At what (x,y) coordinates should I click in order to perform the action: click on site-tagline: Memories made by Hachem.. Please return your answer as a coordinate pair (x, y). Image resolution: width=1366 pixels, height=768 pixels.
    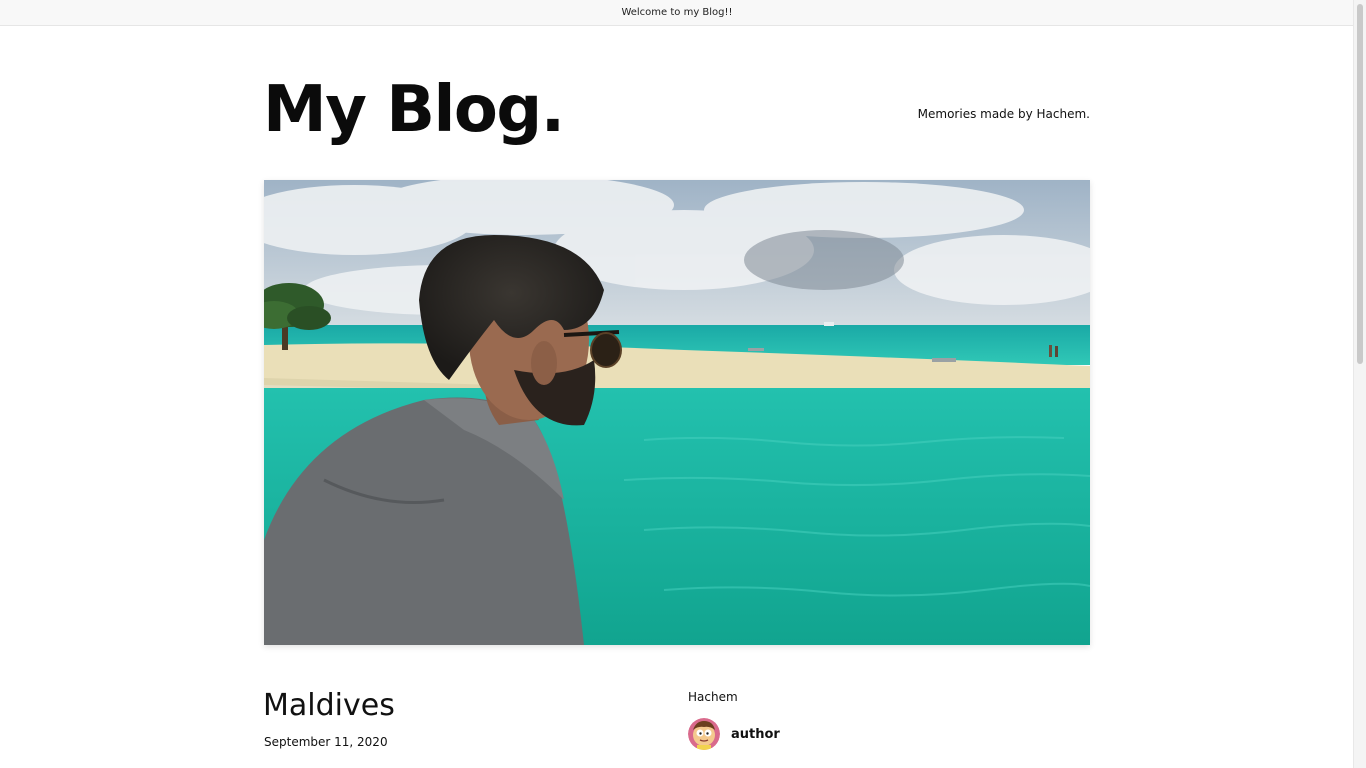
    Looking at the image, I should click on (1003, 114).